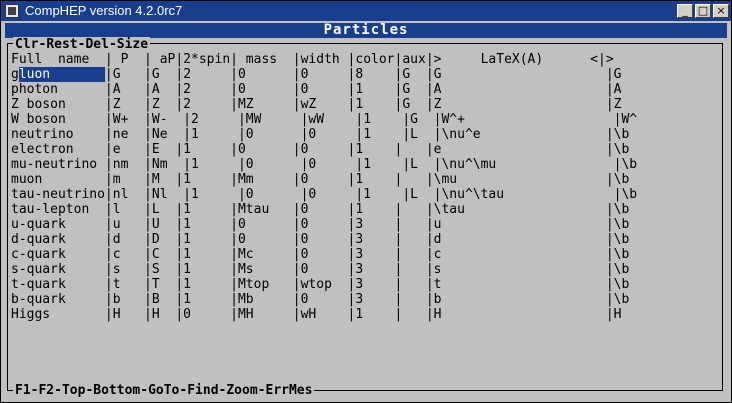 The height and width of the screenshot is (403, 732). I want to click on menu-f1: F1, so click(23, 390).